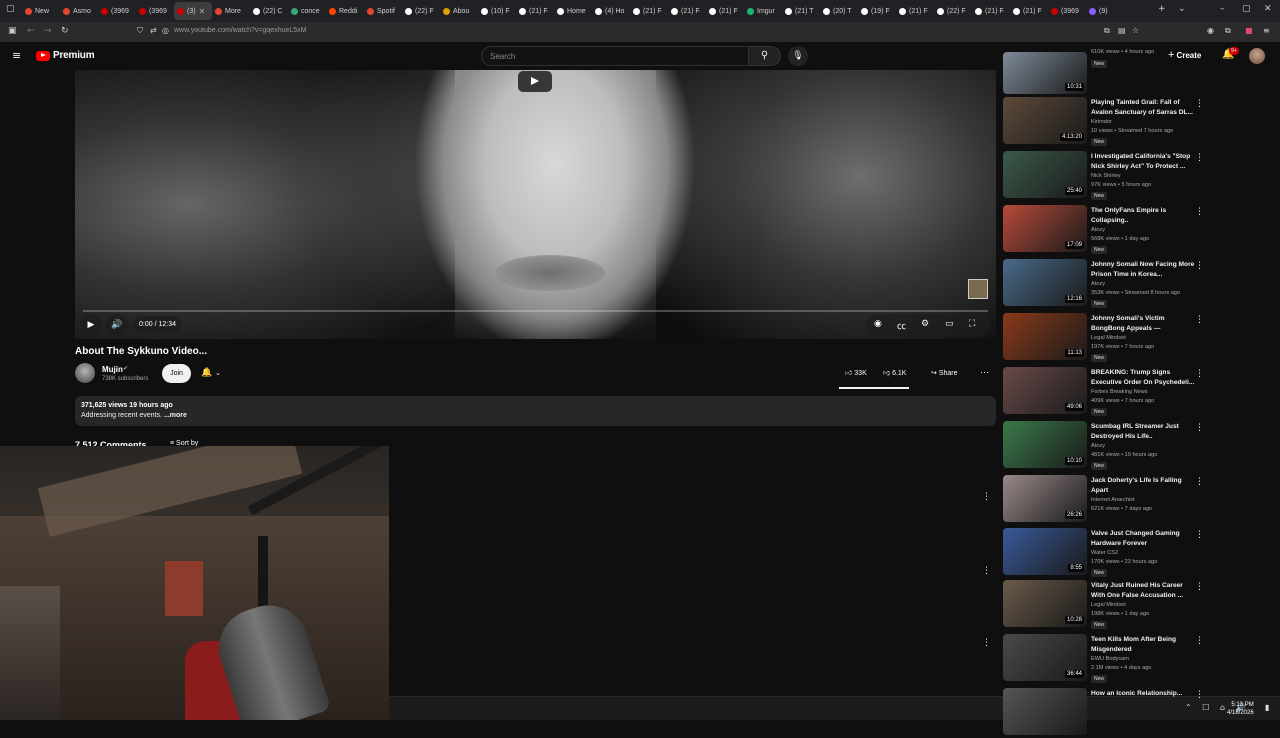 This screenshot has height=738, width=1280. I want to click on browser-tab: (3) ✕, so click(193, 11).